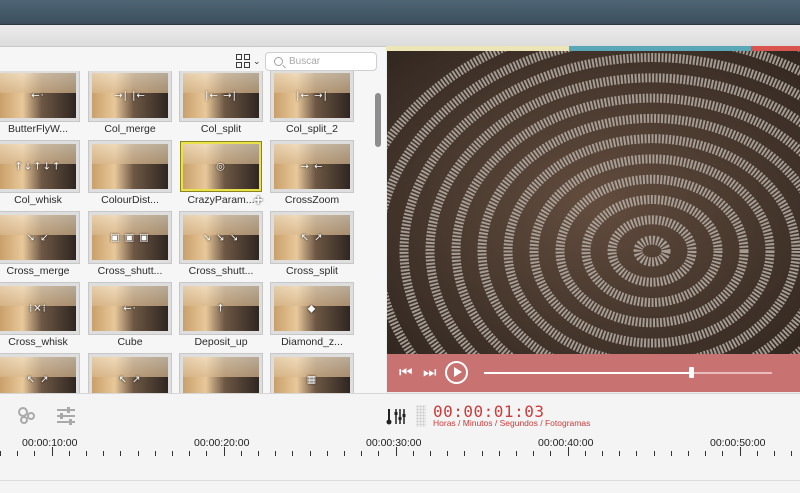 The image size is (800, 493). What do you see at coordinates (42, 318) in the screenshot?
I see `transition-tile: ⁞✕⁞ Cross_whisk` at bounding box center [42, 318].